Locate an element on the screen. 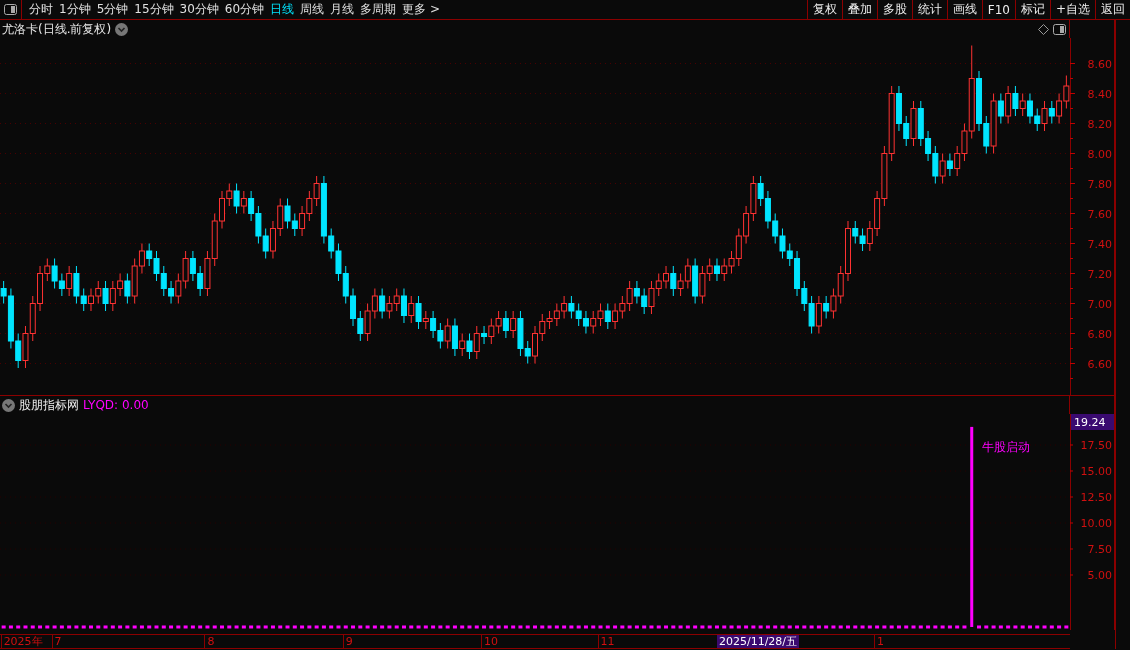 This screenshot has width=1130, height=650. axis-label: 7.40 is located at coordinates (1099, 244).